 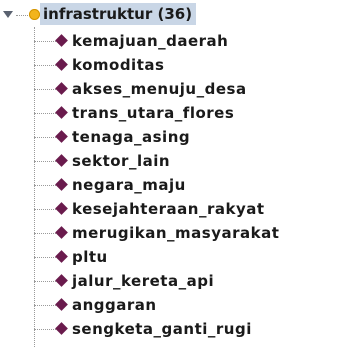 I want to click on tree-node-label: pltu, so click(x=90, y=257).